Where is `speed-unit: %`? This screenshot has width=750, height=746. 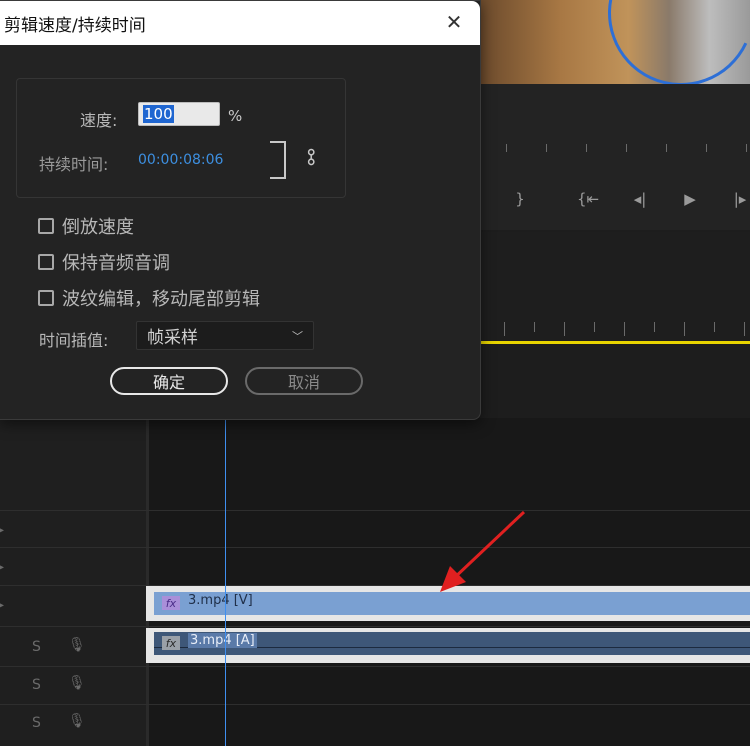 speed-unit: % is located at coordinates (235, 116).